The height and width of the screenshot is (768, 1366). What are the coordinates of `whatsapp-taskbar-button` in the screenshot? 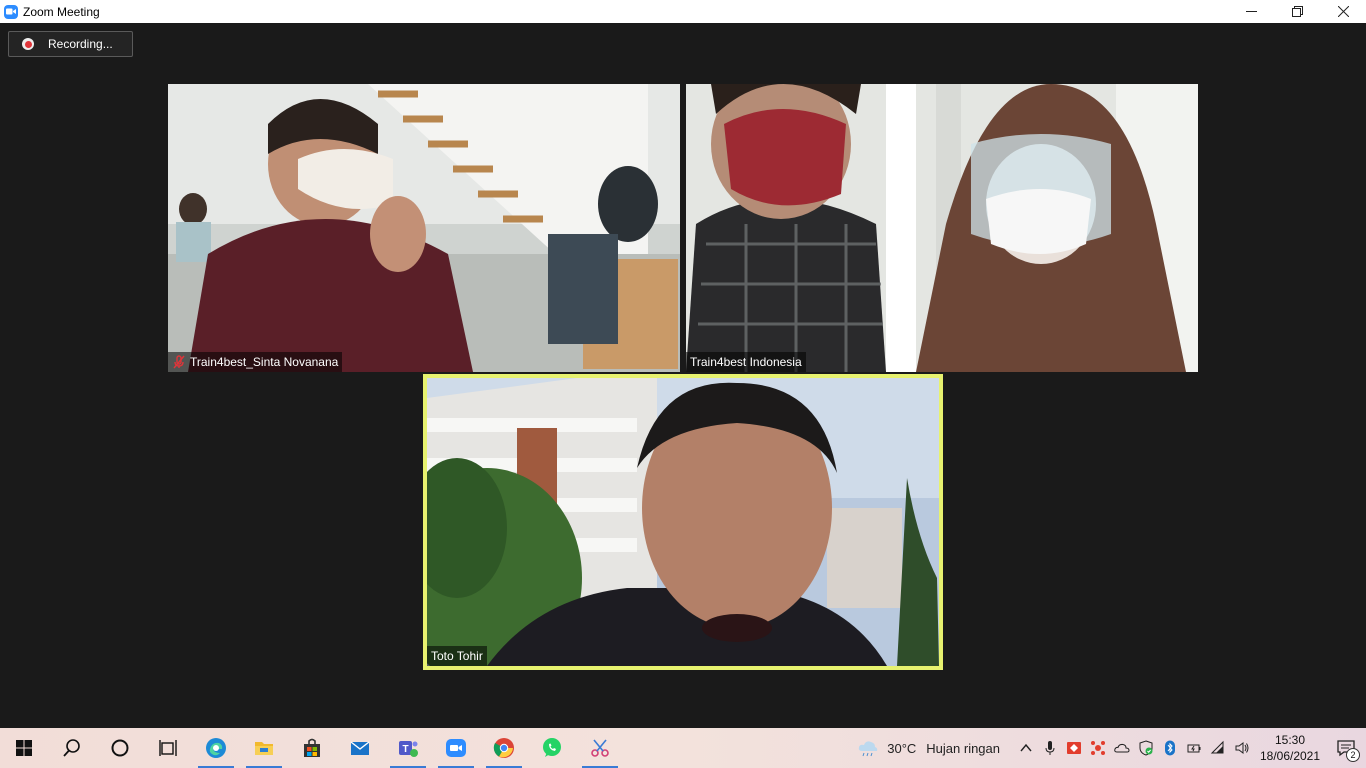 It's located at (552, 748).